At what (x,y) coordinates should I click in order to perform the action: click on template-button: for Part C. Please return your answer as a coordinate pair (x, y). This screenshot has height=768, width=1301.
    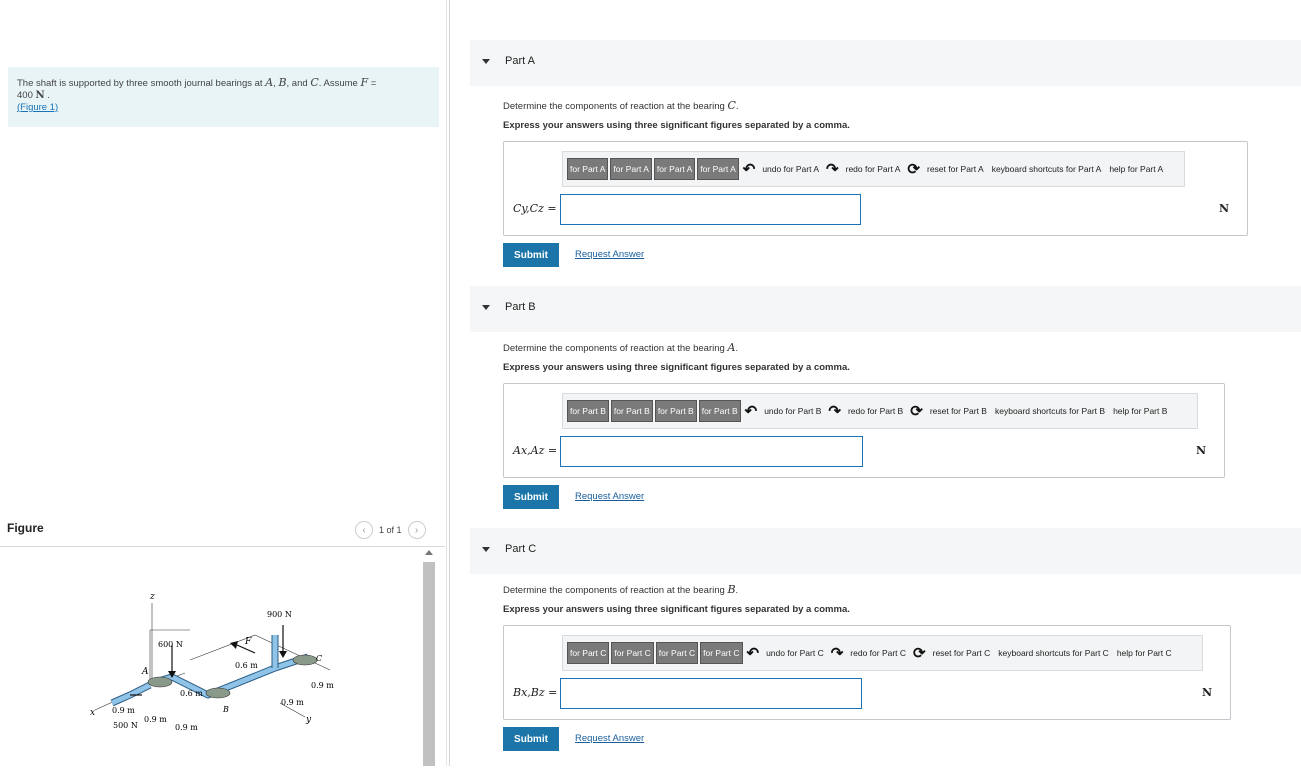
    Looking at the image, I should click on (588, 653).